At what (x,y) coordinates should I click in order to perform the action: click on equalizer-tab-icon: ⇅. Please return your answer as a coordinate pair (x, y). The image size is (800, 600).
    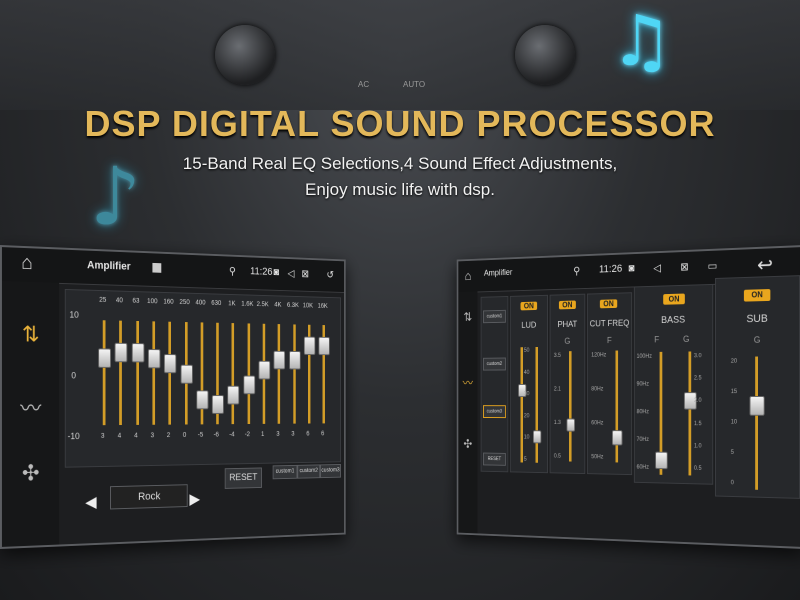
    Looking at the image, I should click on (30, 334).